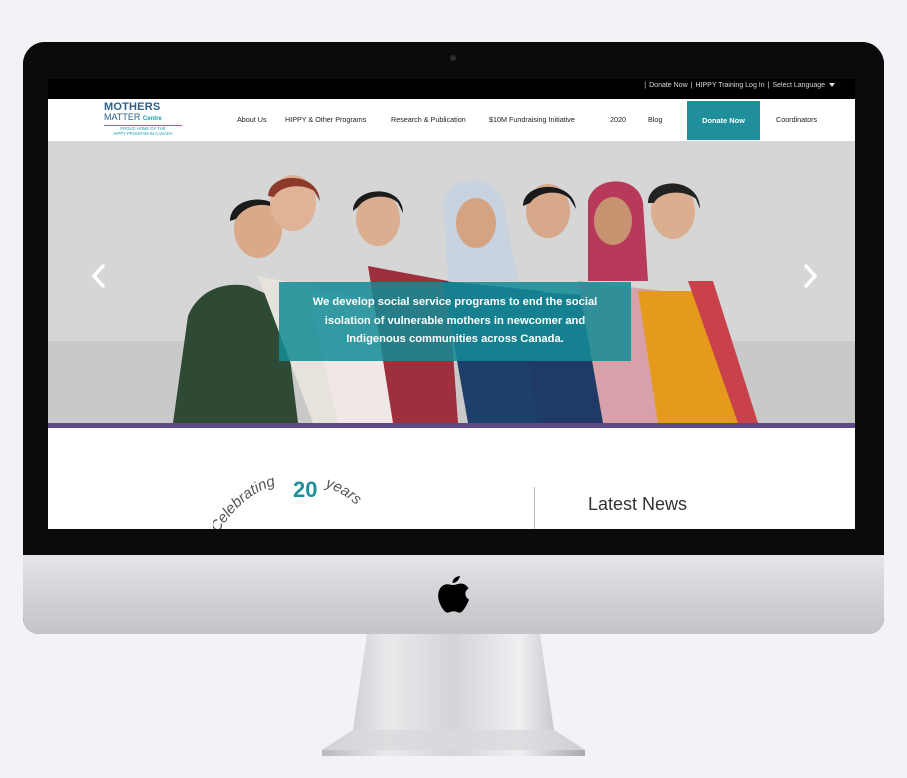 This screenshot has height=778, width=907. I want to click on apple-logo-icon, so click(453, 594).